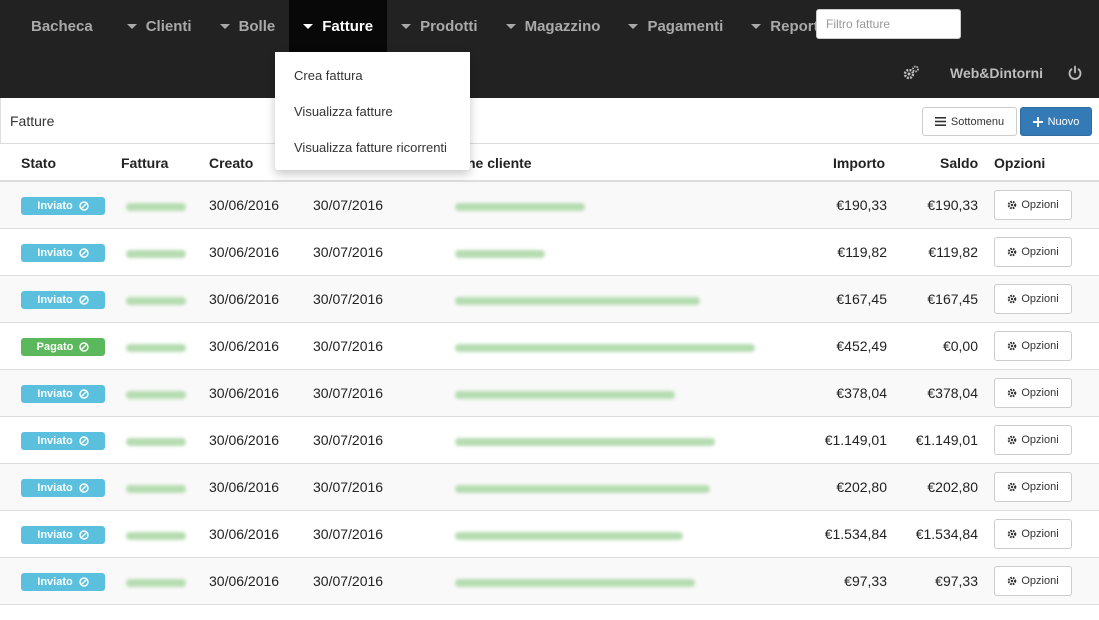 Image resolution: width=1099 pixels, height=620 pixels. What do you see at coordinates (859, 163) in the screenshot?
I see `col-importo: Importo` at bounding box center [859, 163].